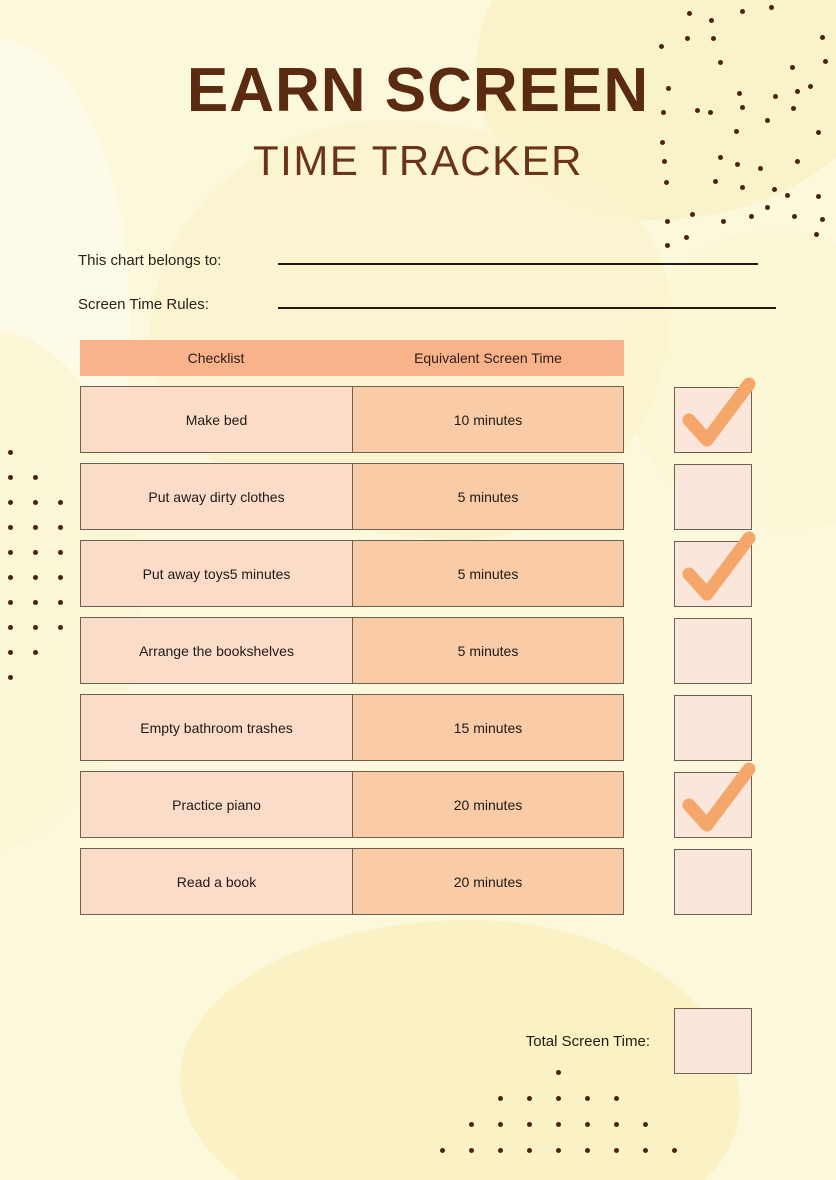 The image size is (836, 1180). I want to click on cell-task: Read a book, so click(216, 881).